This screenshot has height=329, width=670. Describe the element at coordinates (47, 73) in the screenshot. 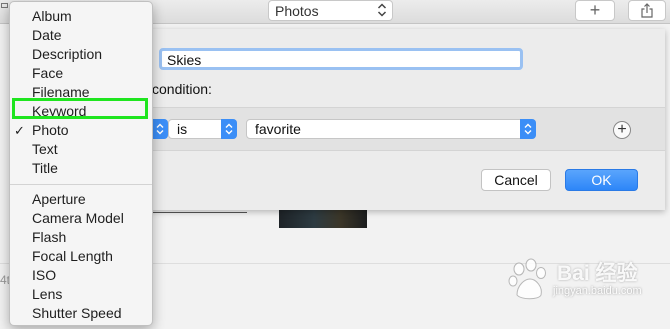

I see `menu-item-face: Face` at that location.